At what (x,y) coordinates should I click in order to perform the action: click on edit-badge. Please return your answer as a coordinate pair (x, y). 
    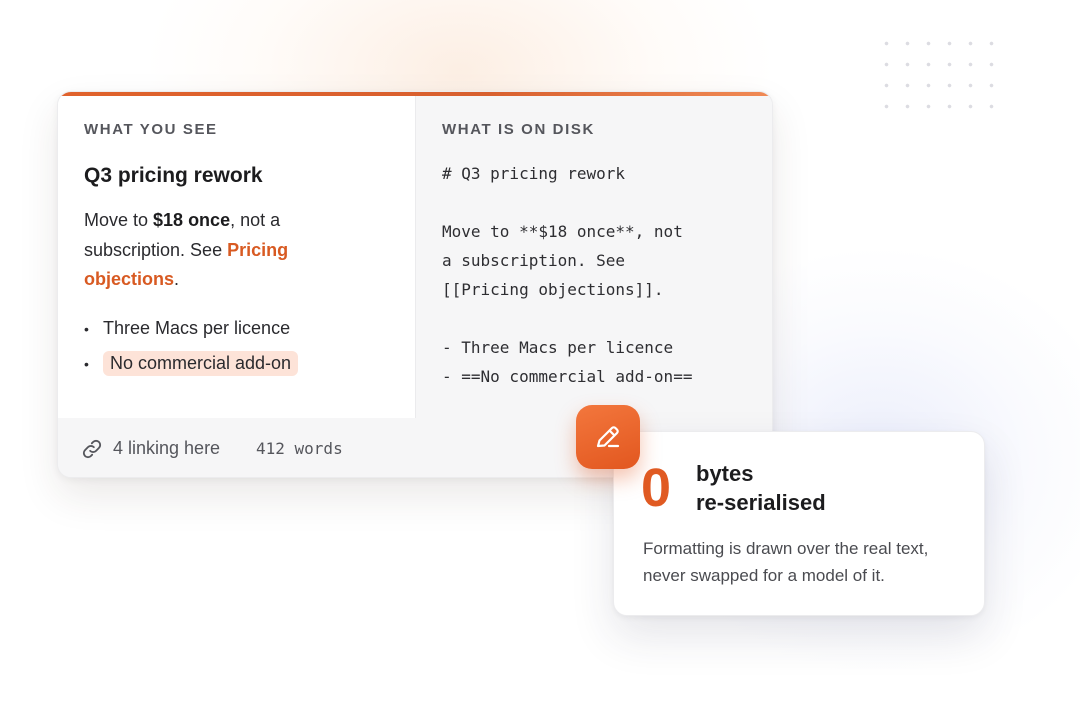
    Looking at the image, I should click on (608, 437).